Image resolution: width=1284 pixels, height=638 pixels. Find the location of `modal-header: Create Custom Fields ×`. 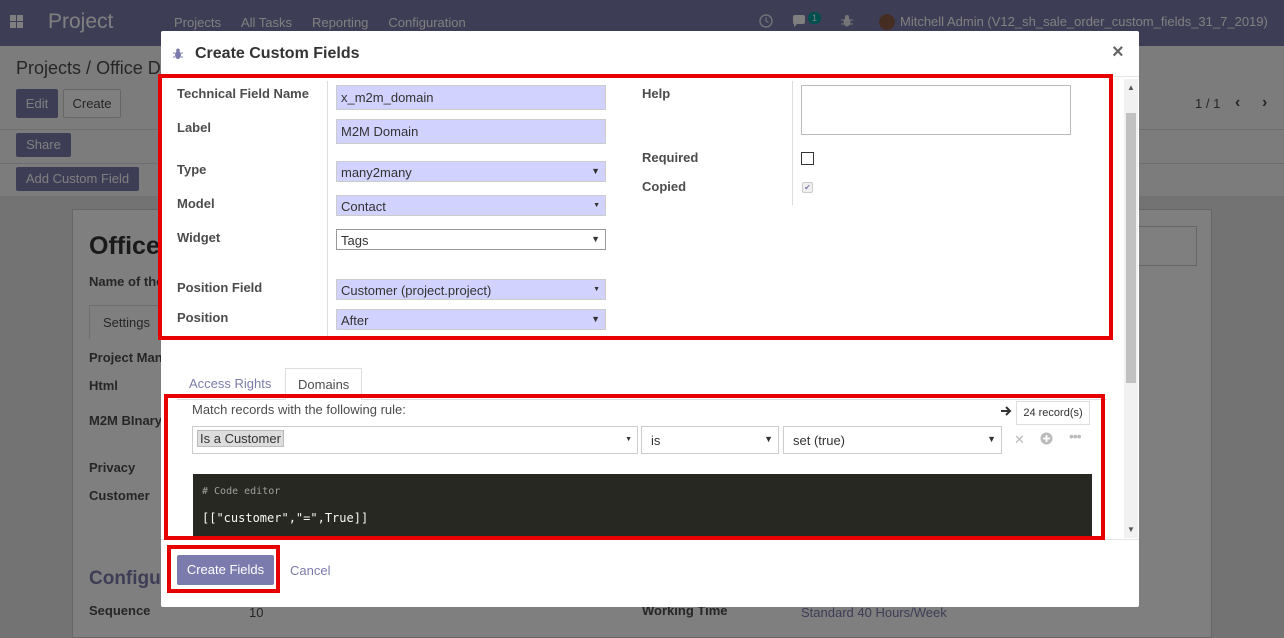

modal-header: Create Custom Fields × is located at coordinates (650, 54).